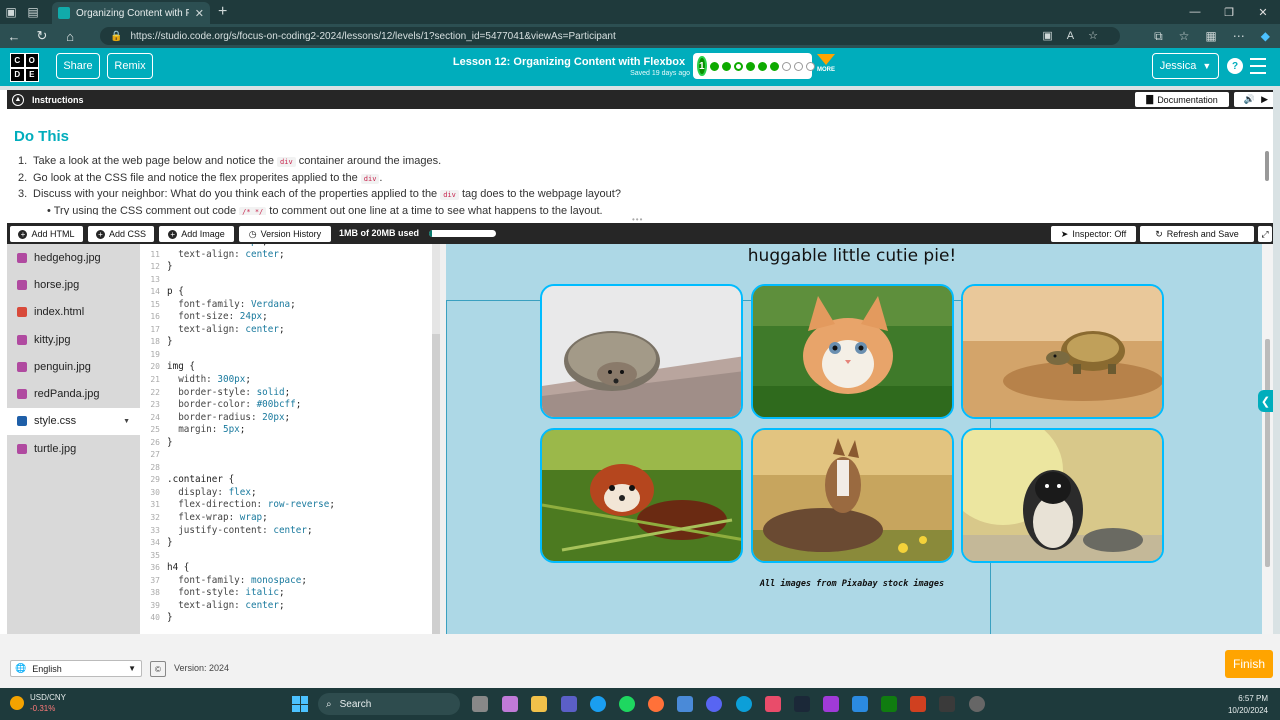  What do you see at coordinates (1267, 439) in the screenshot?
I see `preview-scrollbar` at bounding box center [1267, 439].